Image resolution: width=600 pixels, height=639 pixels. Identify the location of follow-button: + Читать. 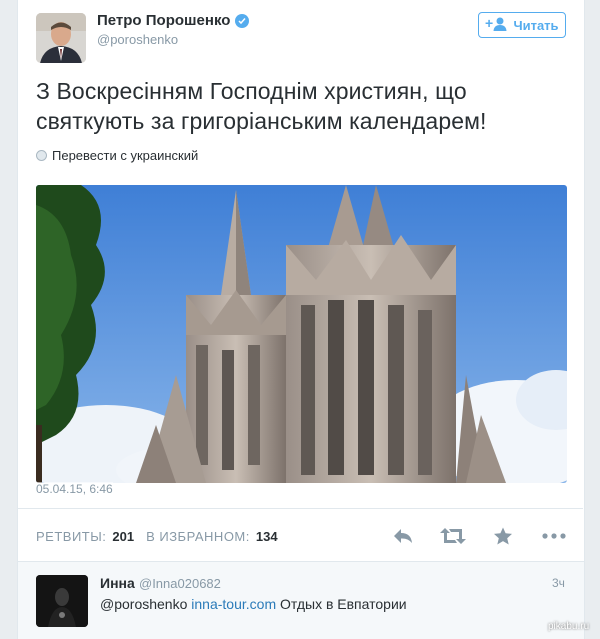
(522, 25).